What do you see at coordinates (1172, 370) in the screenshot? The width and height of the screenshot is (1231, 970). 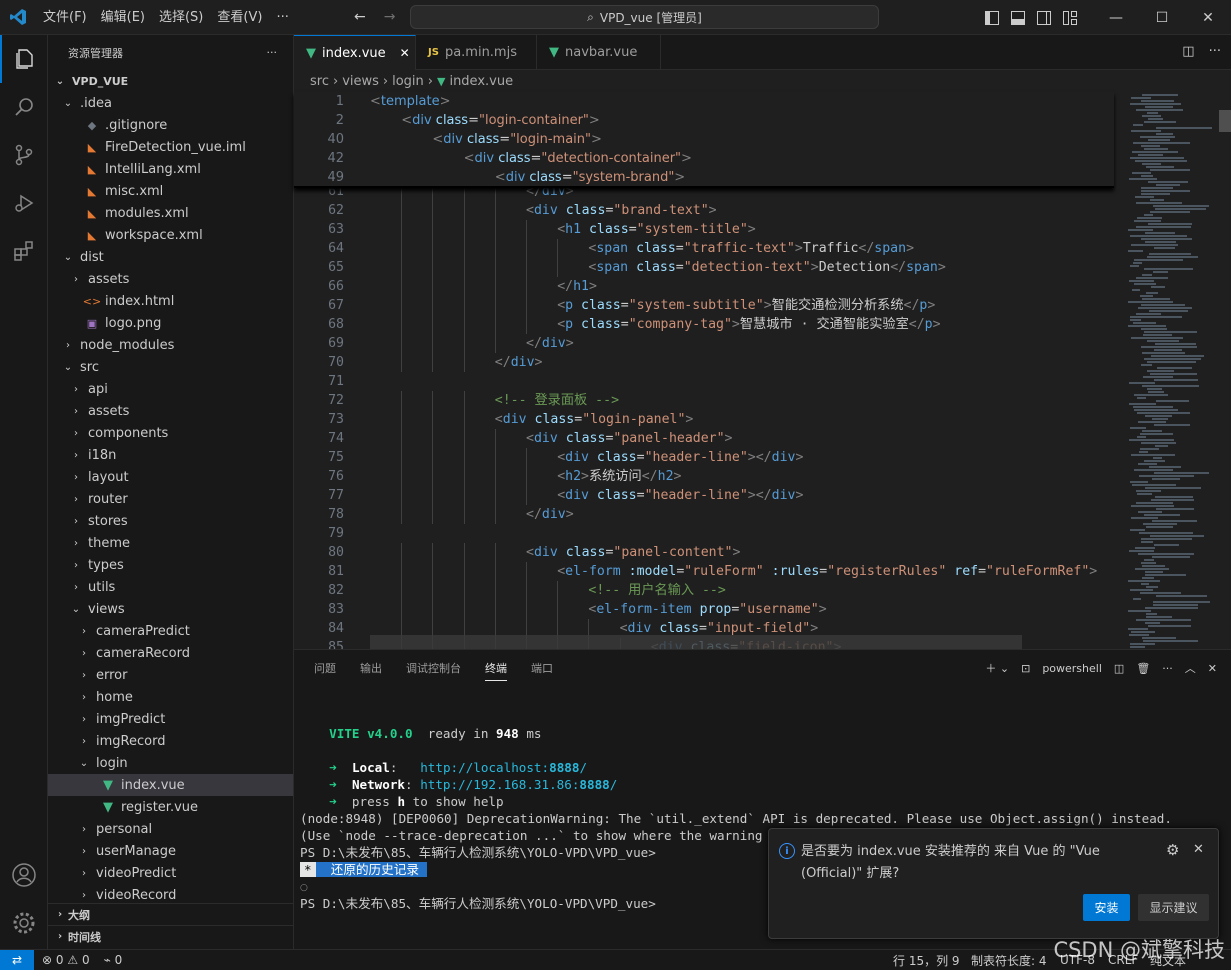 I see `minimap` at bounding box center [1172, 370].